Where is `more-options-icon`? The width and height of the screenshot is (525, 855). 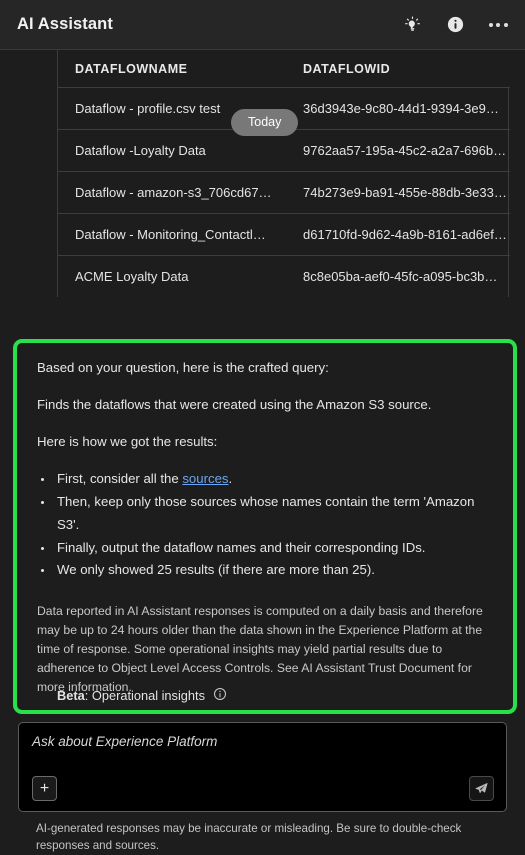 more-options-icon is located at coordinates (498, 25).